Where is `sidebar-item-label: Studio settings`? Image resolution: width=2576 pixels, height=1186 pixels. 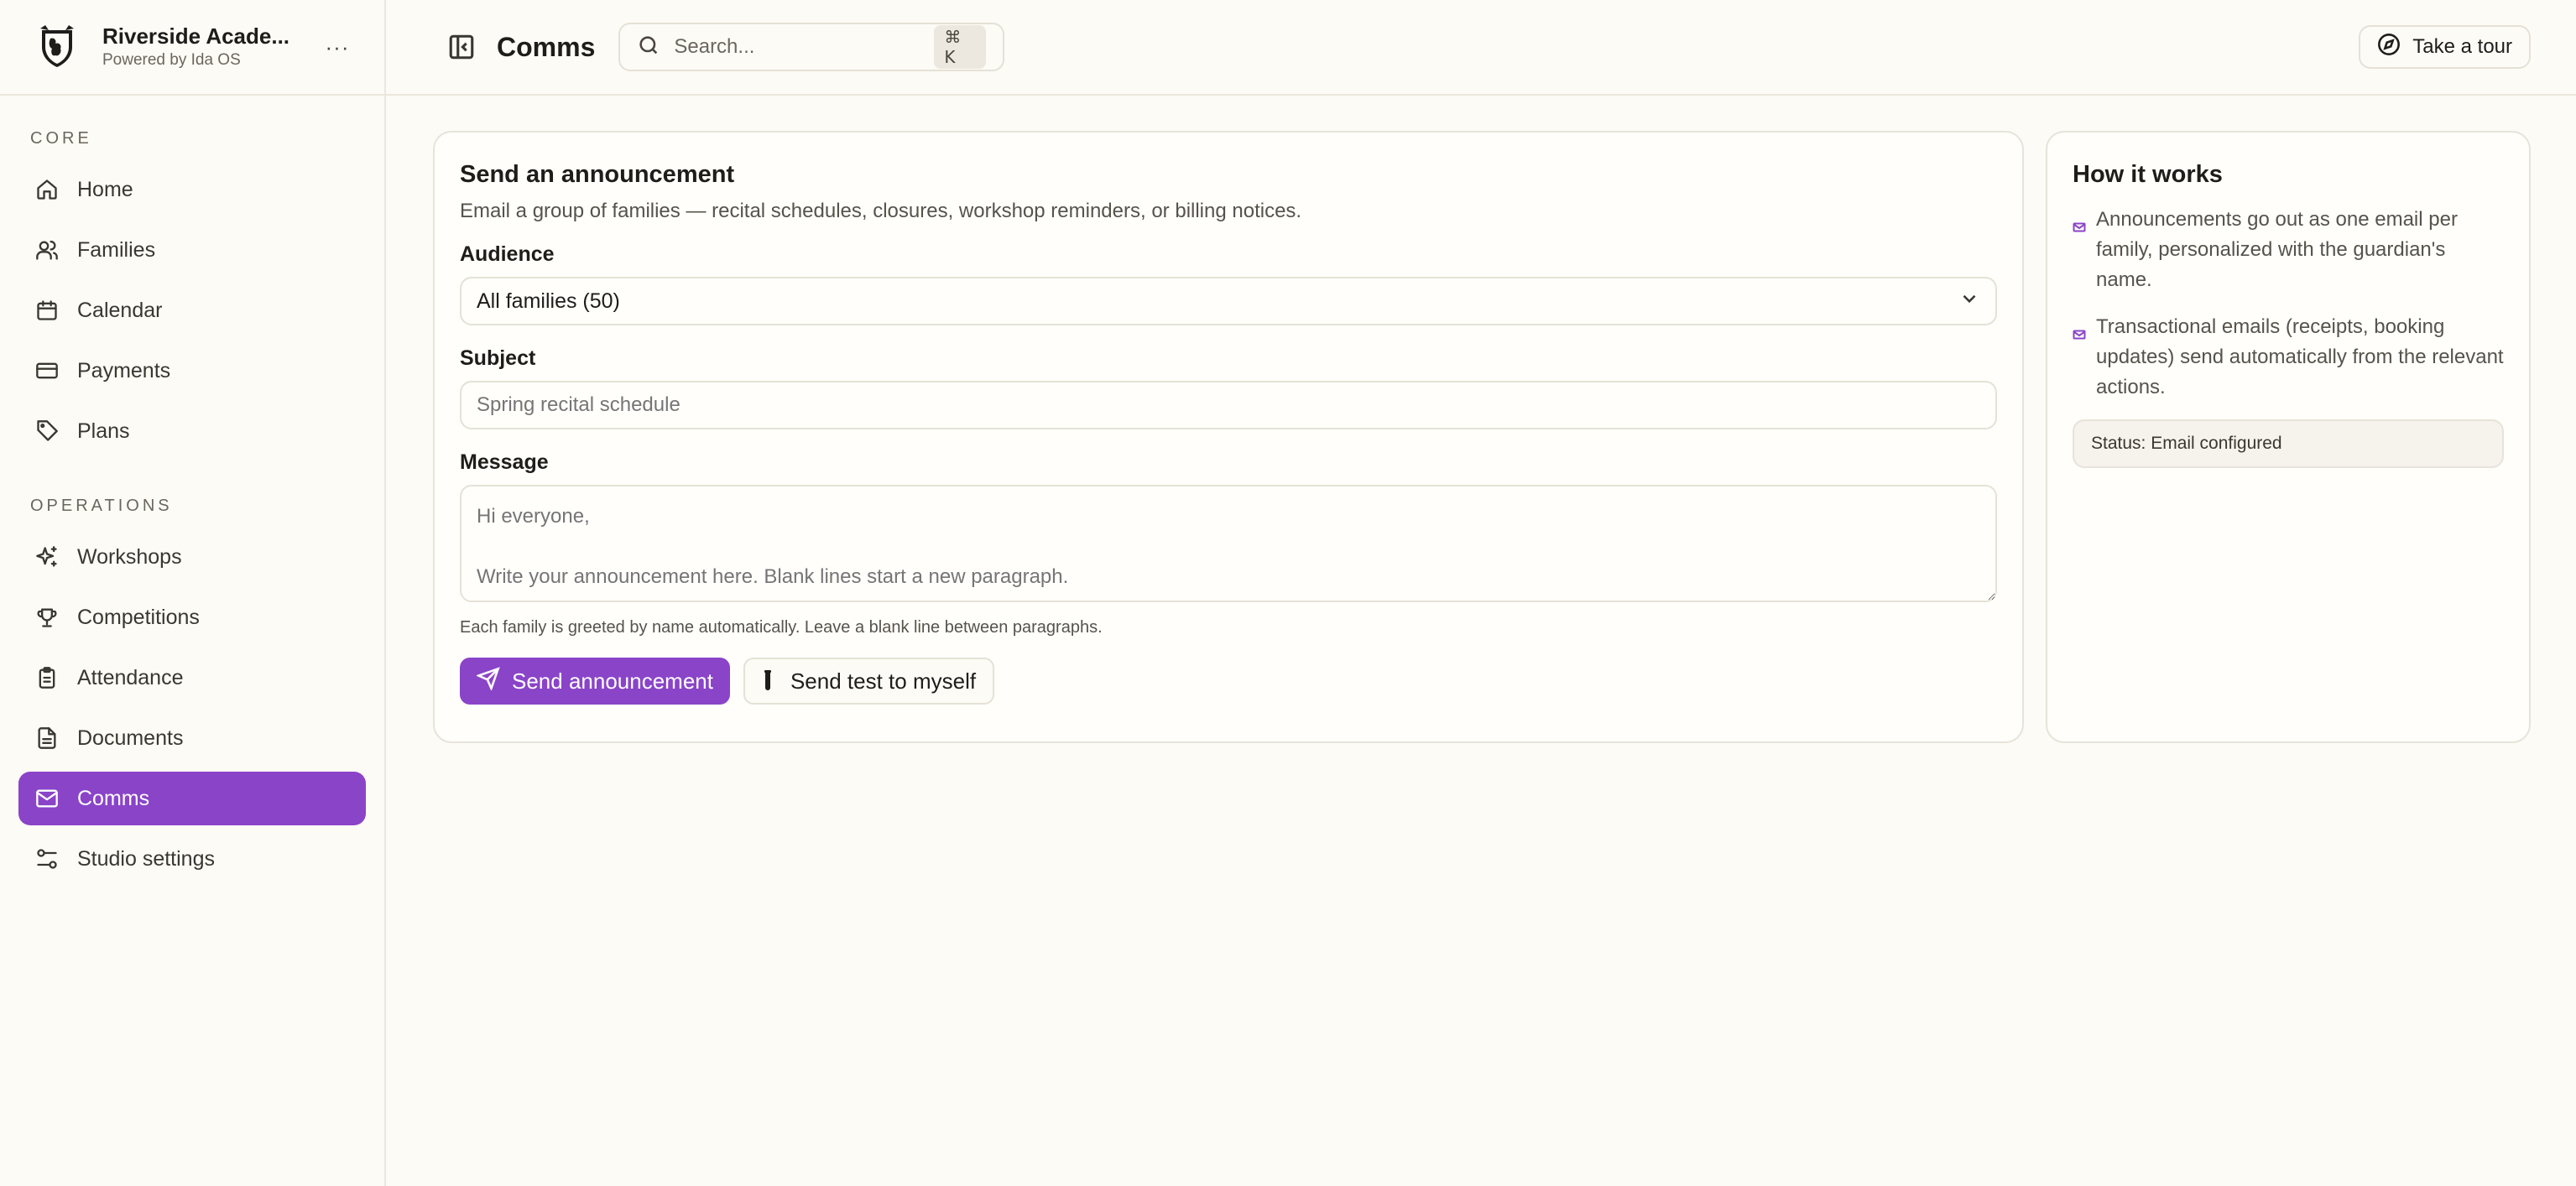 sidebar-item-label: Studio settings is located at coordinates (146, 858).